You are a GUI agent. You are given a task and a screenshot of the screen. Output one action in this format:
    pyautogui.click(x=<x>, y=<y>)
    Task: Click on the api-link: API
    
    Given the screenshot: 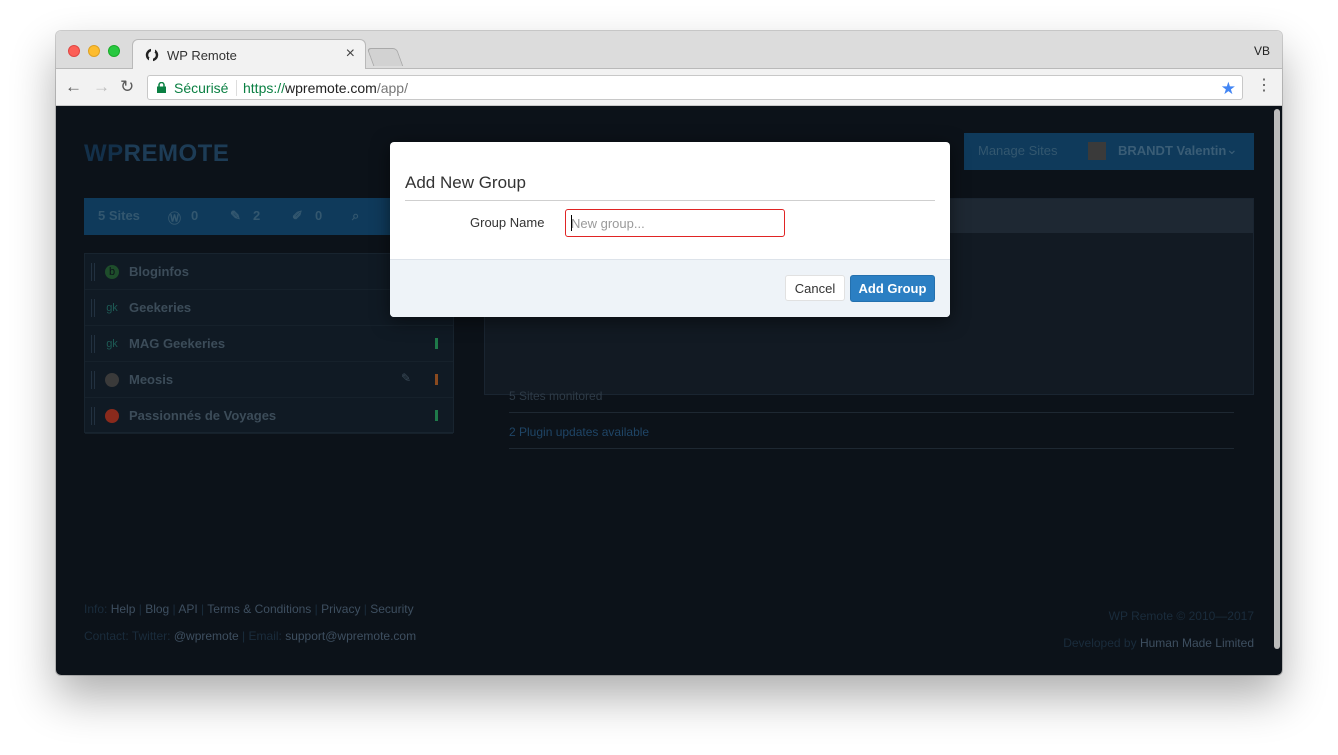 What is the action you would take?
    pyautogui.click(x=187, y=609)
    